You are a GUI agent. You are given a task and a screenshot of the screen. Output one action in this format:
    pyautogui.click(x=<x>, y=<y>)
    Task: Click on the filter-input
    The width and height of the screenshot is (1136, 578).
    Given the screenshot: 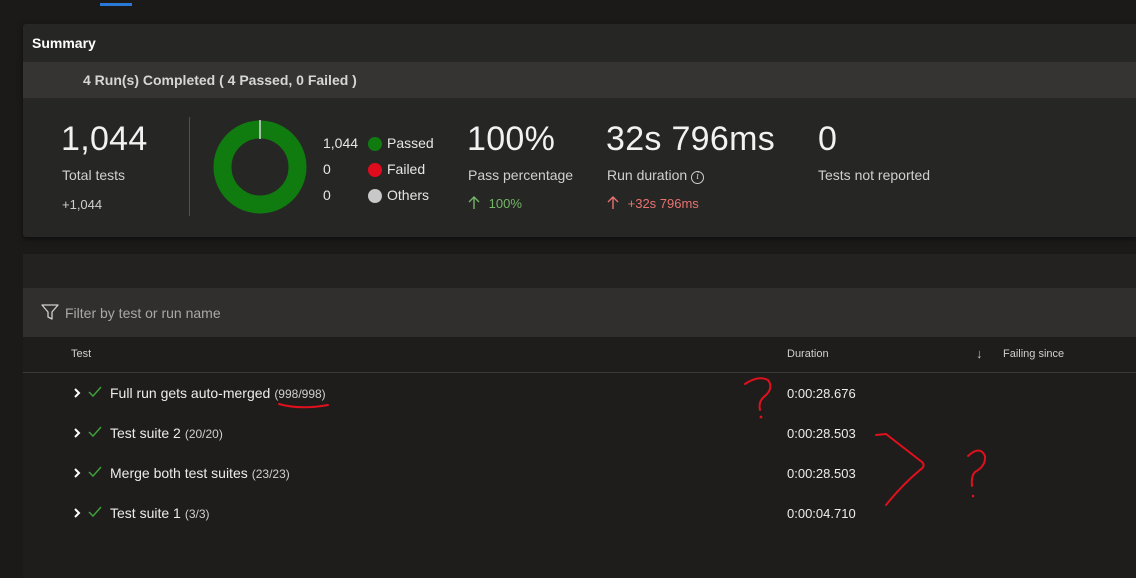 What is the action you would take?
    pyautogui.click(x=313, y=313)
    